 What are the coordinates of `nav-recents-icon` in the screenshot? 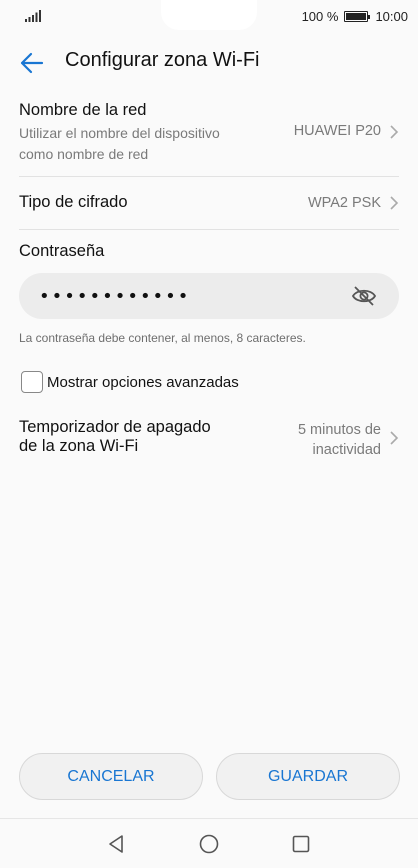 It's located at (301, 844).